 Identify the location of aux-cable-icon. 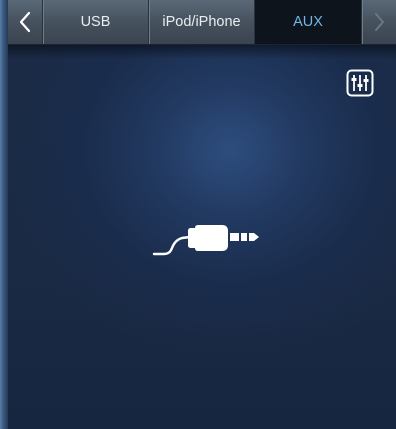
(205, 240).